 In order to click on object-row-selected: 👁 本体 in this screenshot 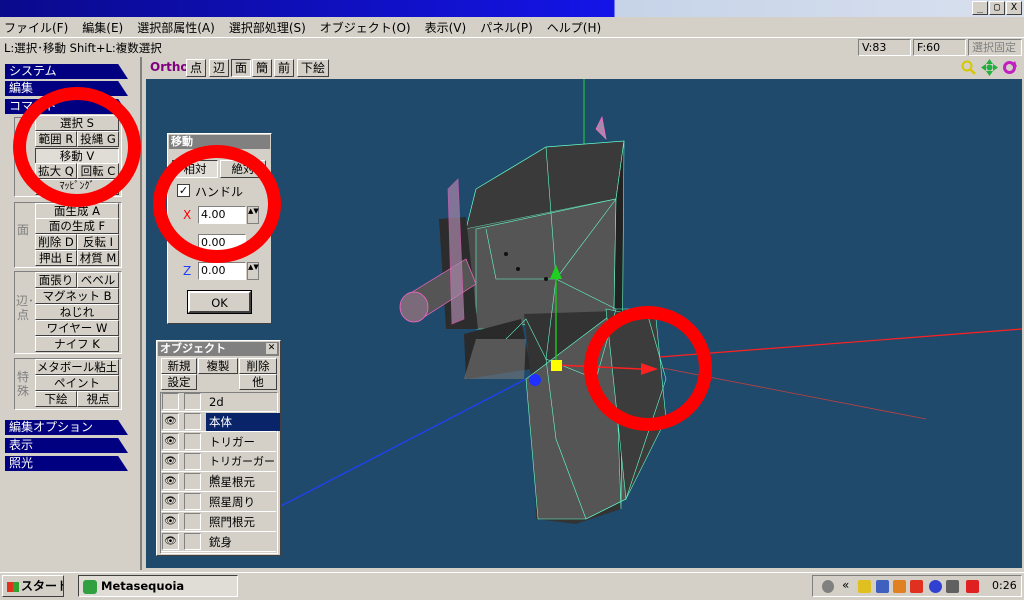, I will do `click(220, 422)`.